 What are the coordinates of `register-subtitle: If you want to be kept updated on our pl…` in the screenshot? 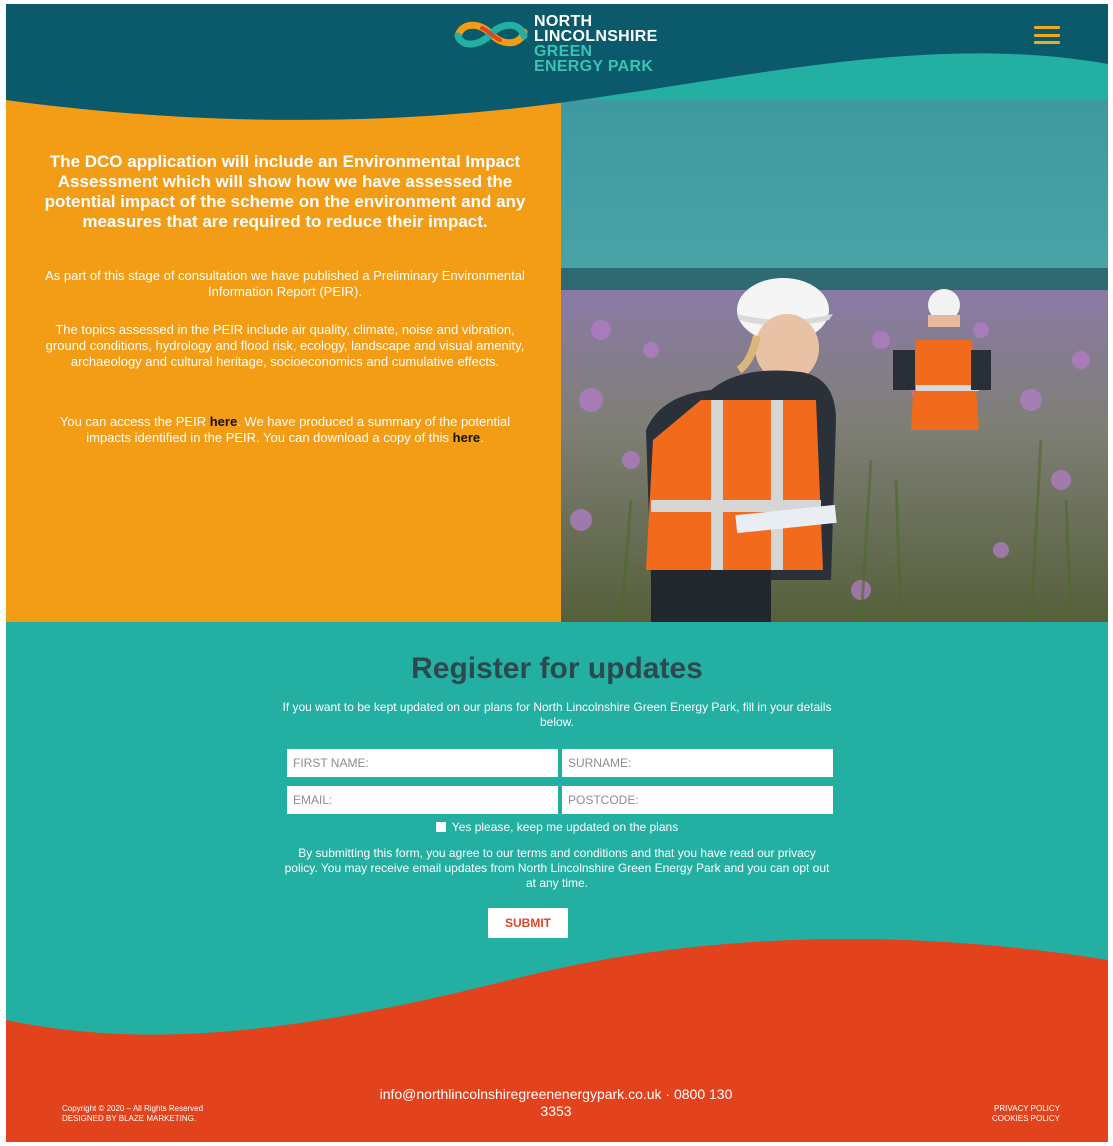 It's located at (557, 714).